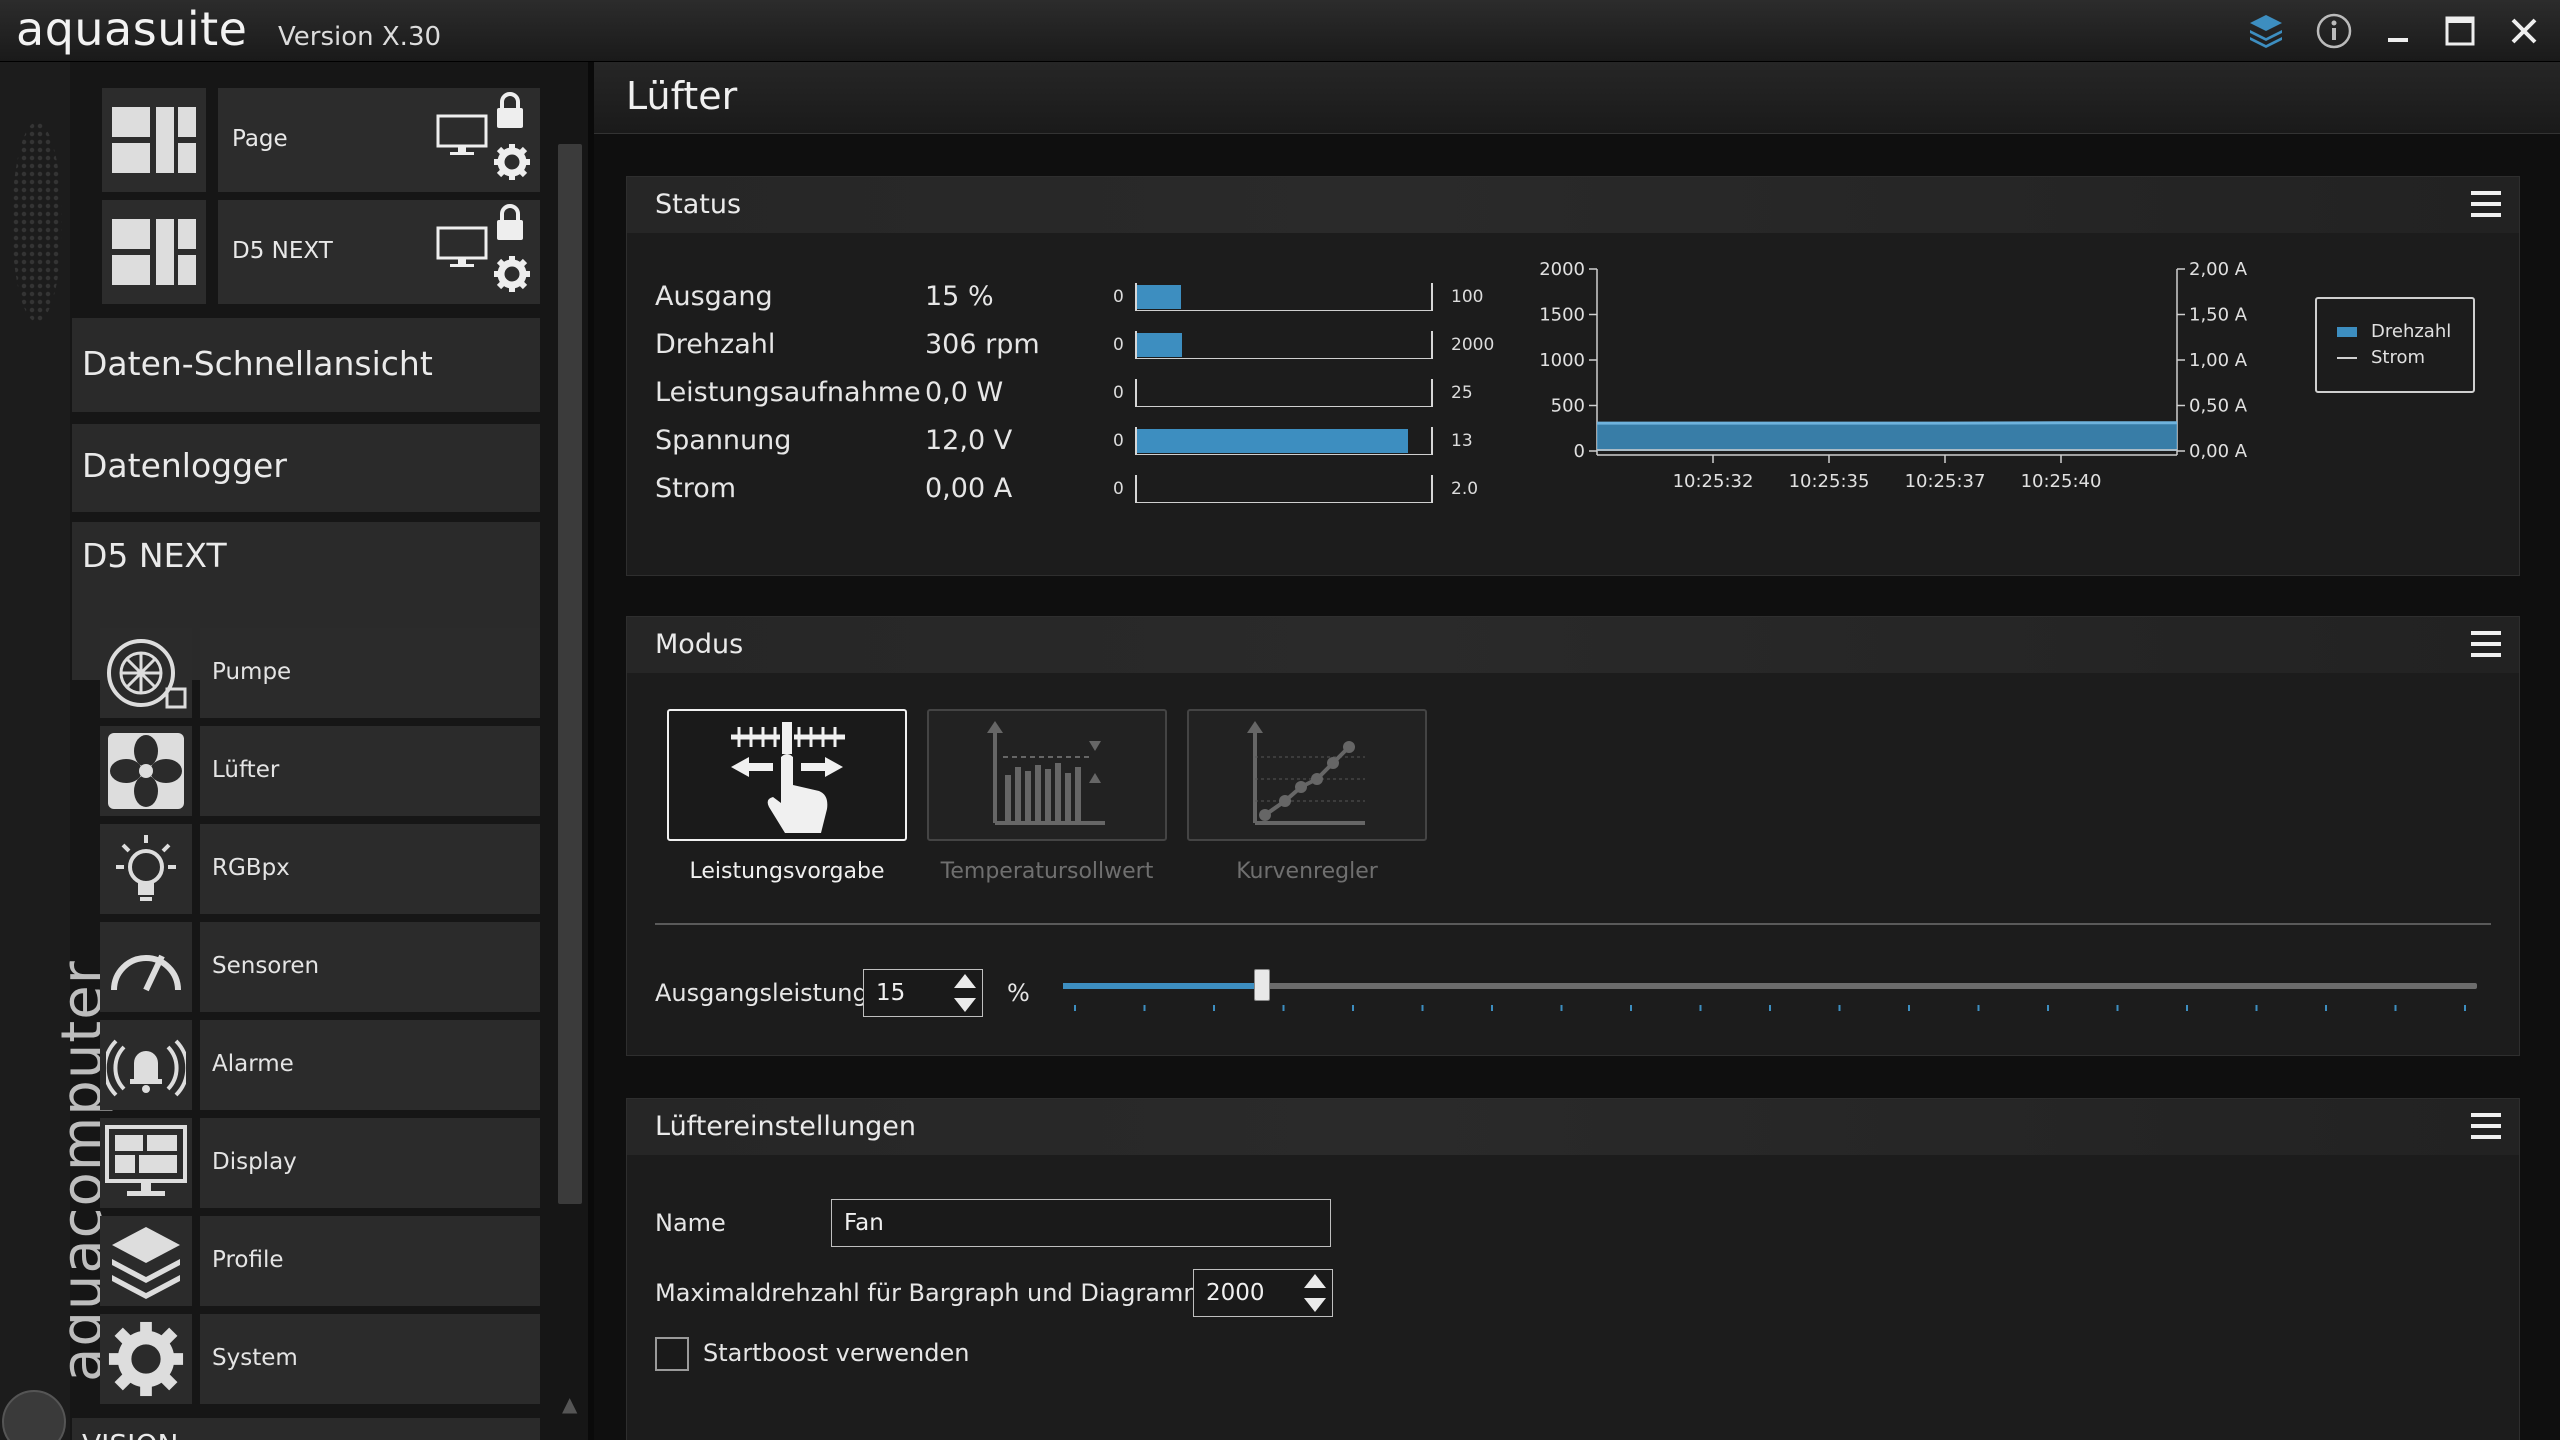  What do you see at coordinates (370, 869) in the screenshot?
I see `nav-label-box: RGBpx` at bounding box center [370, 869].